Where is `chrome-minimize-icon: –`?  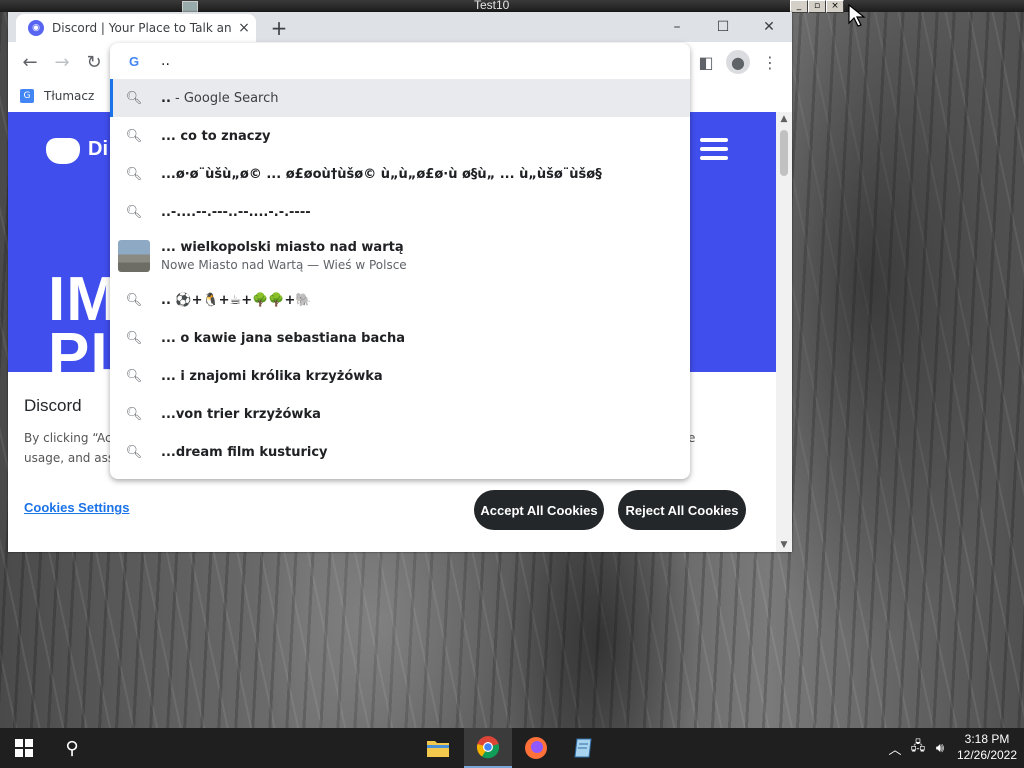
chrome-minimize-icon: – is located at coordinates (677, 27).